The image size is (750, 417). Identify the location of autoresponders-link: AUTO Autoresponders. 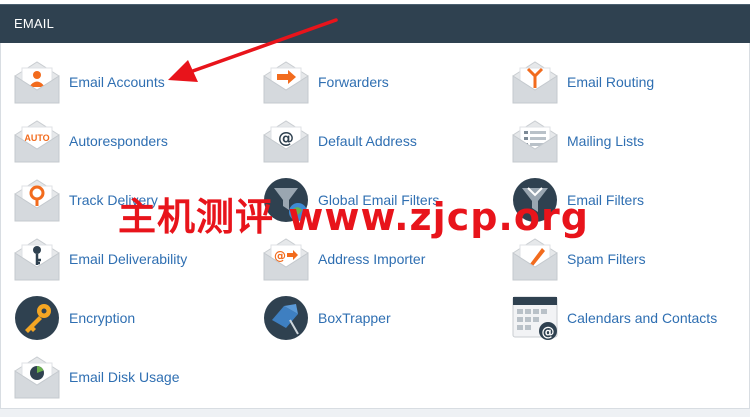
(90, 141).